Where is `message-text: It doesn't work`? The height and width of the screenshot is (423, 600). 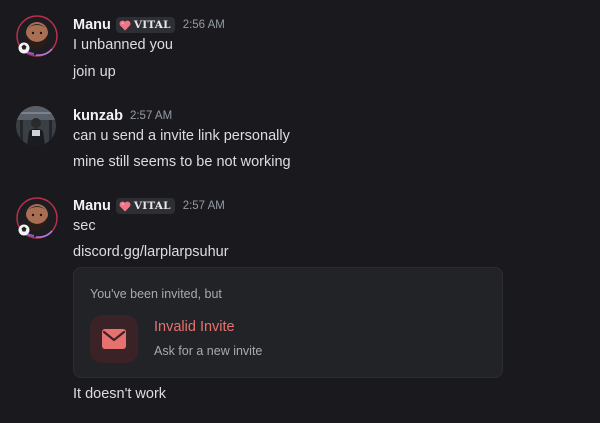
message-text: It doesn't work is located at coordinates (120, 394).